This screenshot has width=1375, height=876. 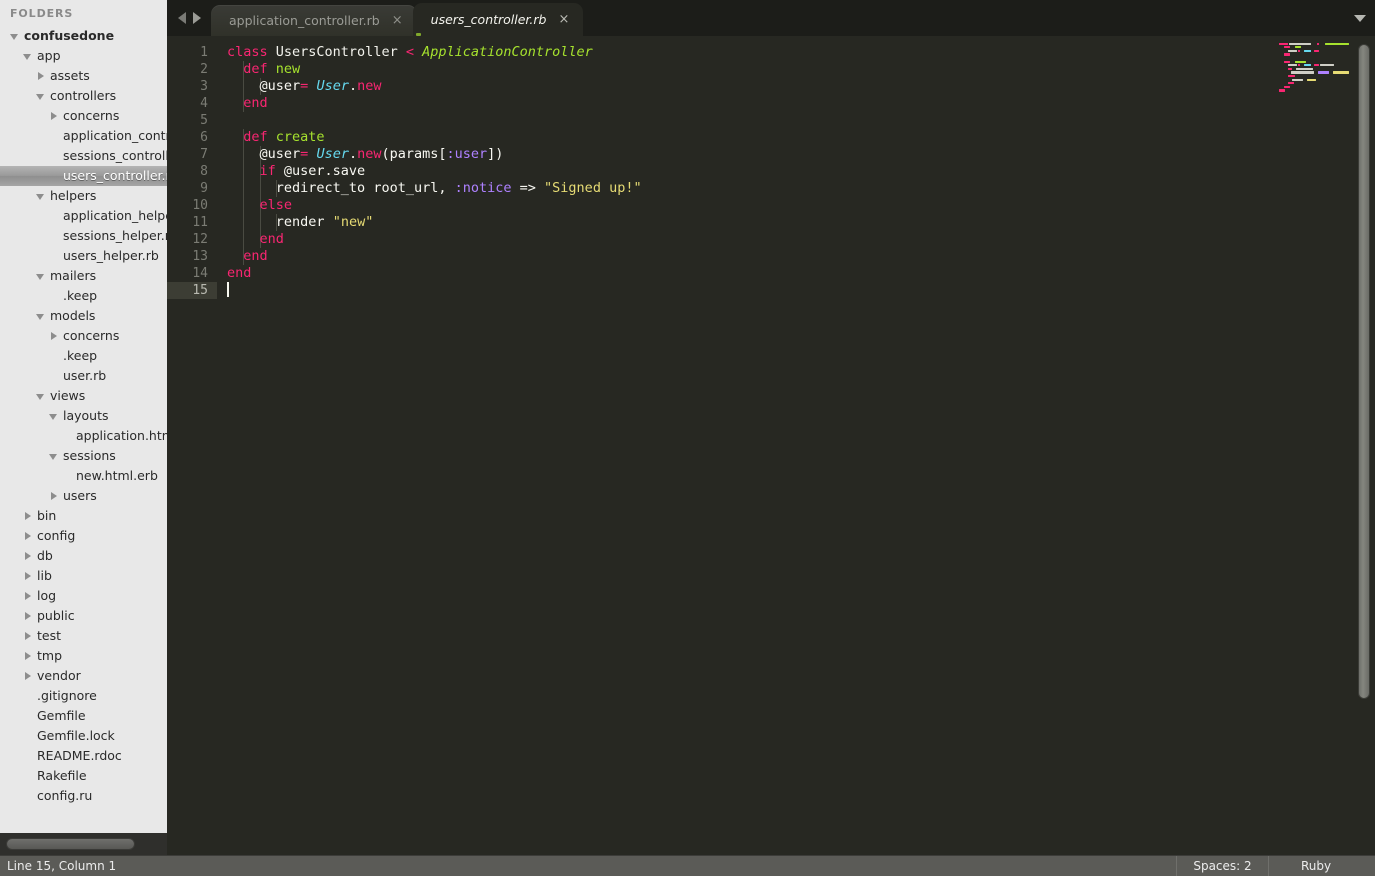 I want to click on sidebar-item-application-controller-rb: application_controller.rb, so click(x=83, y=136).